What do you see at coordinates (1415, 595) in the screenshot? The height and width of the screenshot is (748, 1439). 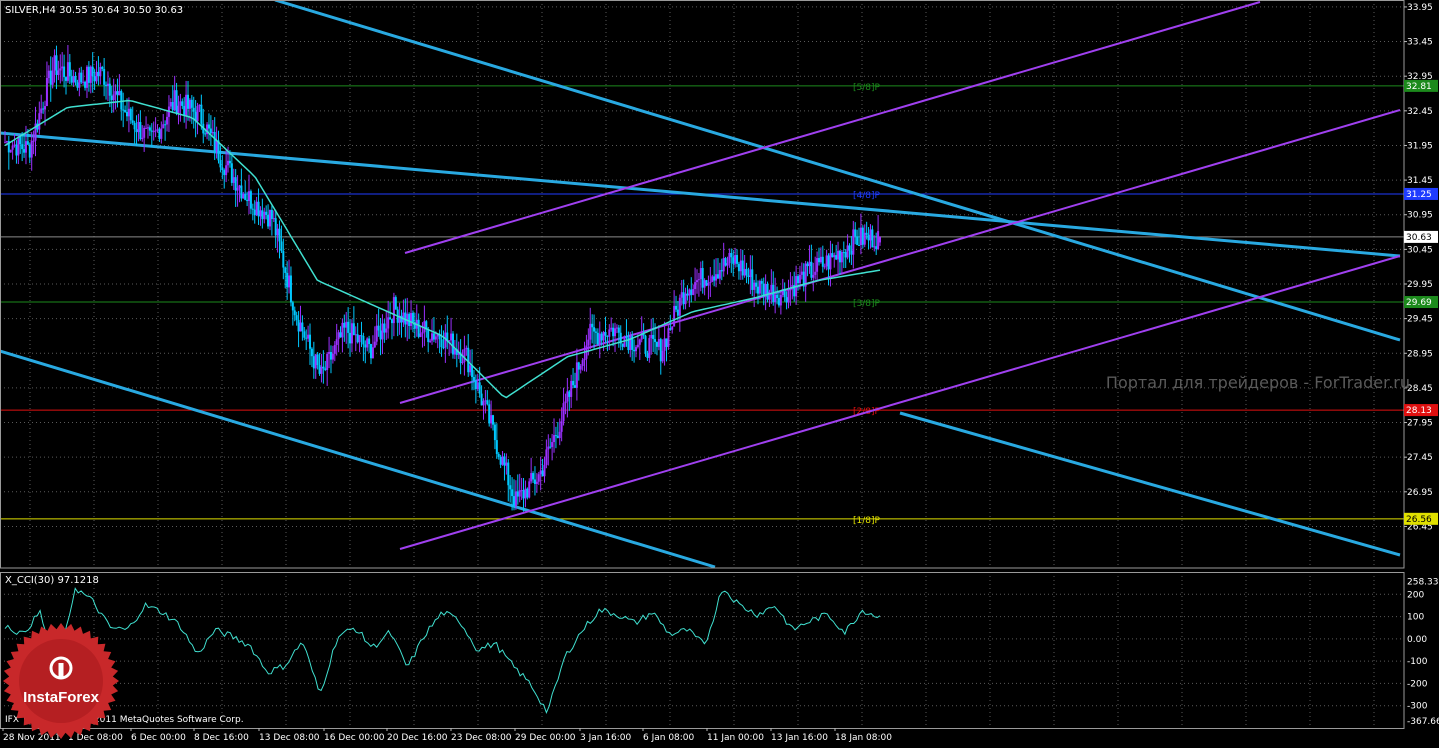 I see `cci-tick-label: 200` at bounding box center [1415, 595].